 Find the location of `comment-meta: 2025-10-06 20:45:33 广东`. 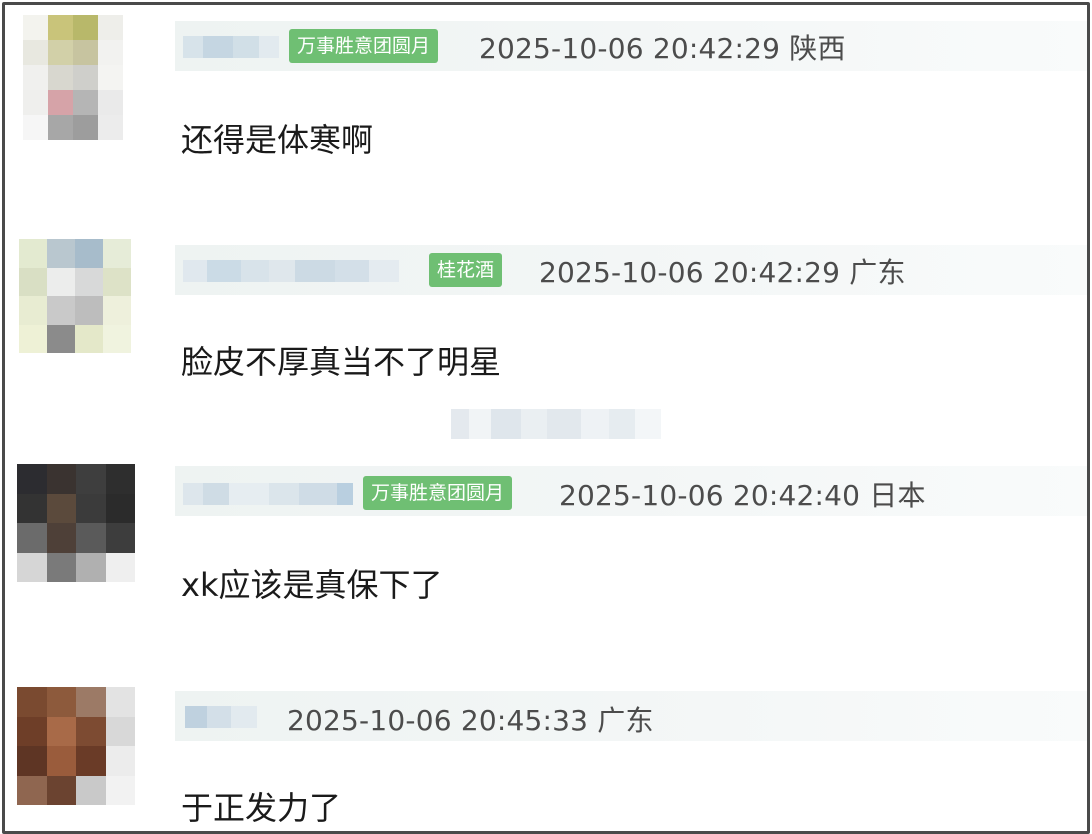

comment-meta: 2025-10-06 20:45:33 广东 is located at coordinates (470, 719).